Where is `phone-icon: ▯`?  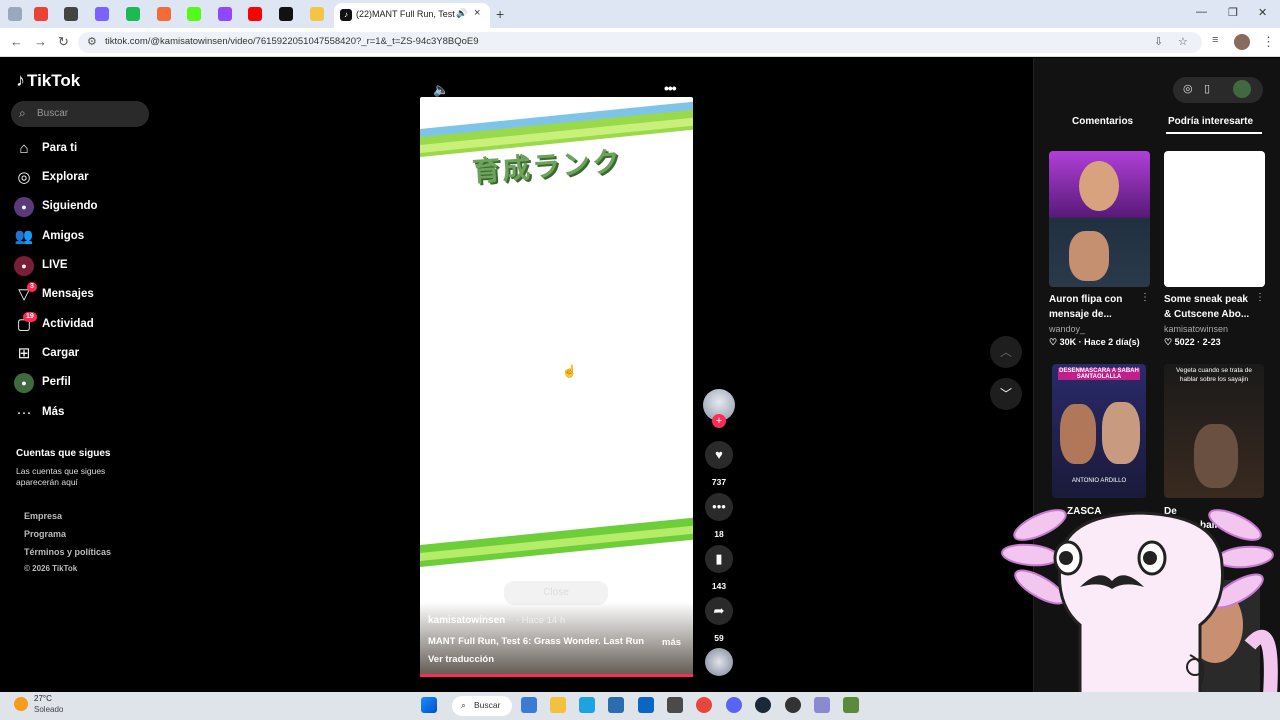
phone-icon: ▯ is located at coordinates (1207, 88).